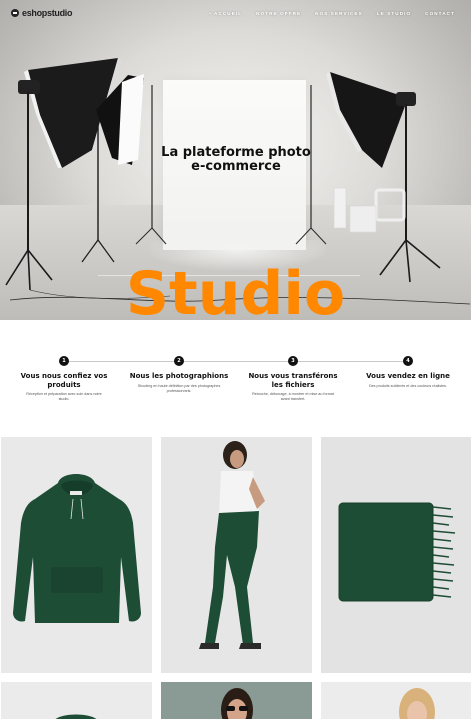 This screenshot has width=471, height=719. I want to click on sweater-image, so click(76, 716).